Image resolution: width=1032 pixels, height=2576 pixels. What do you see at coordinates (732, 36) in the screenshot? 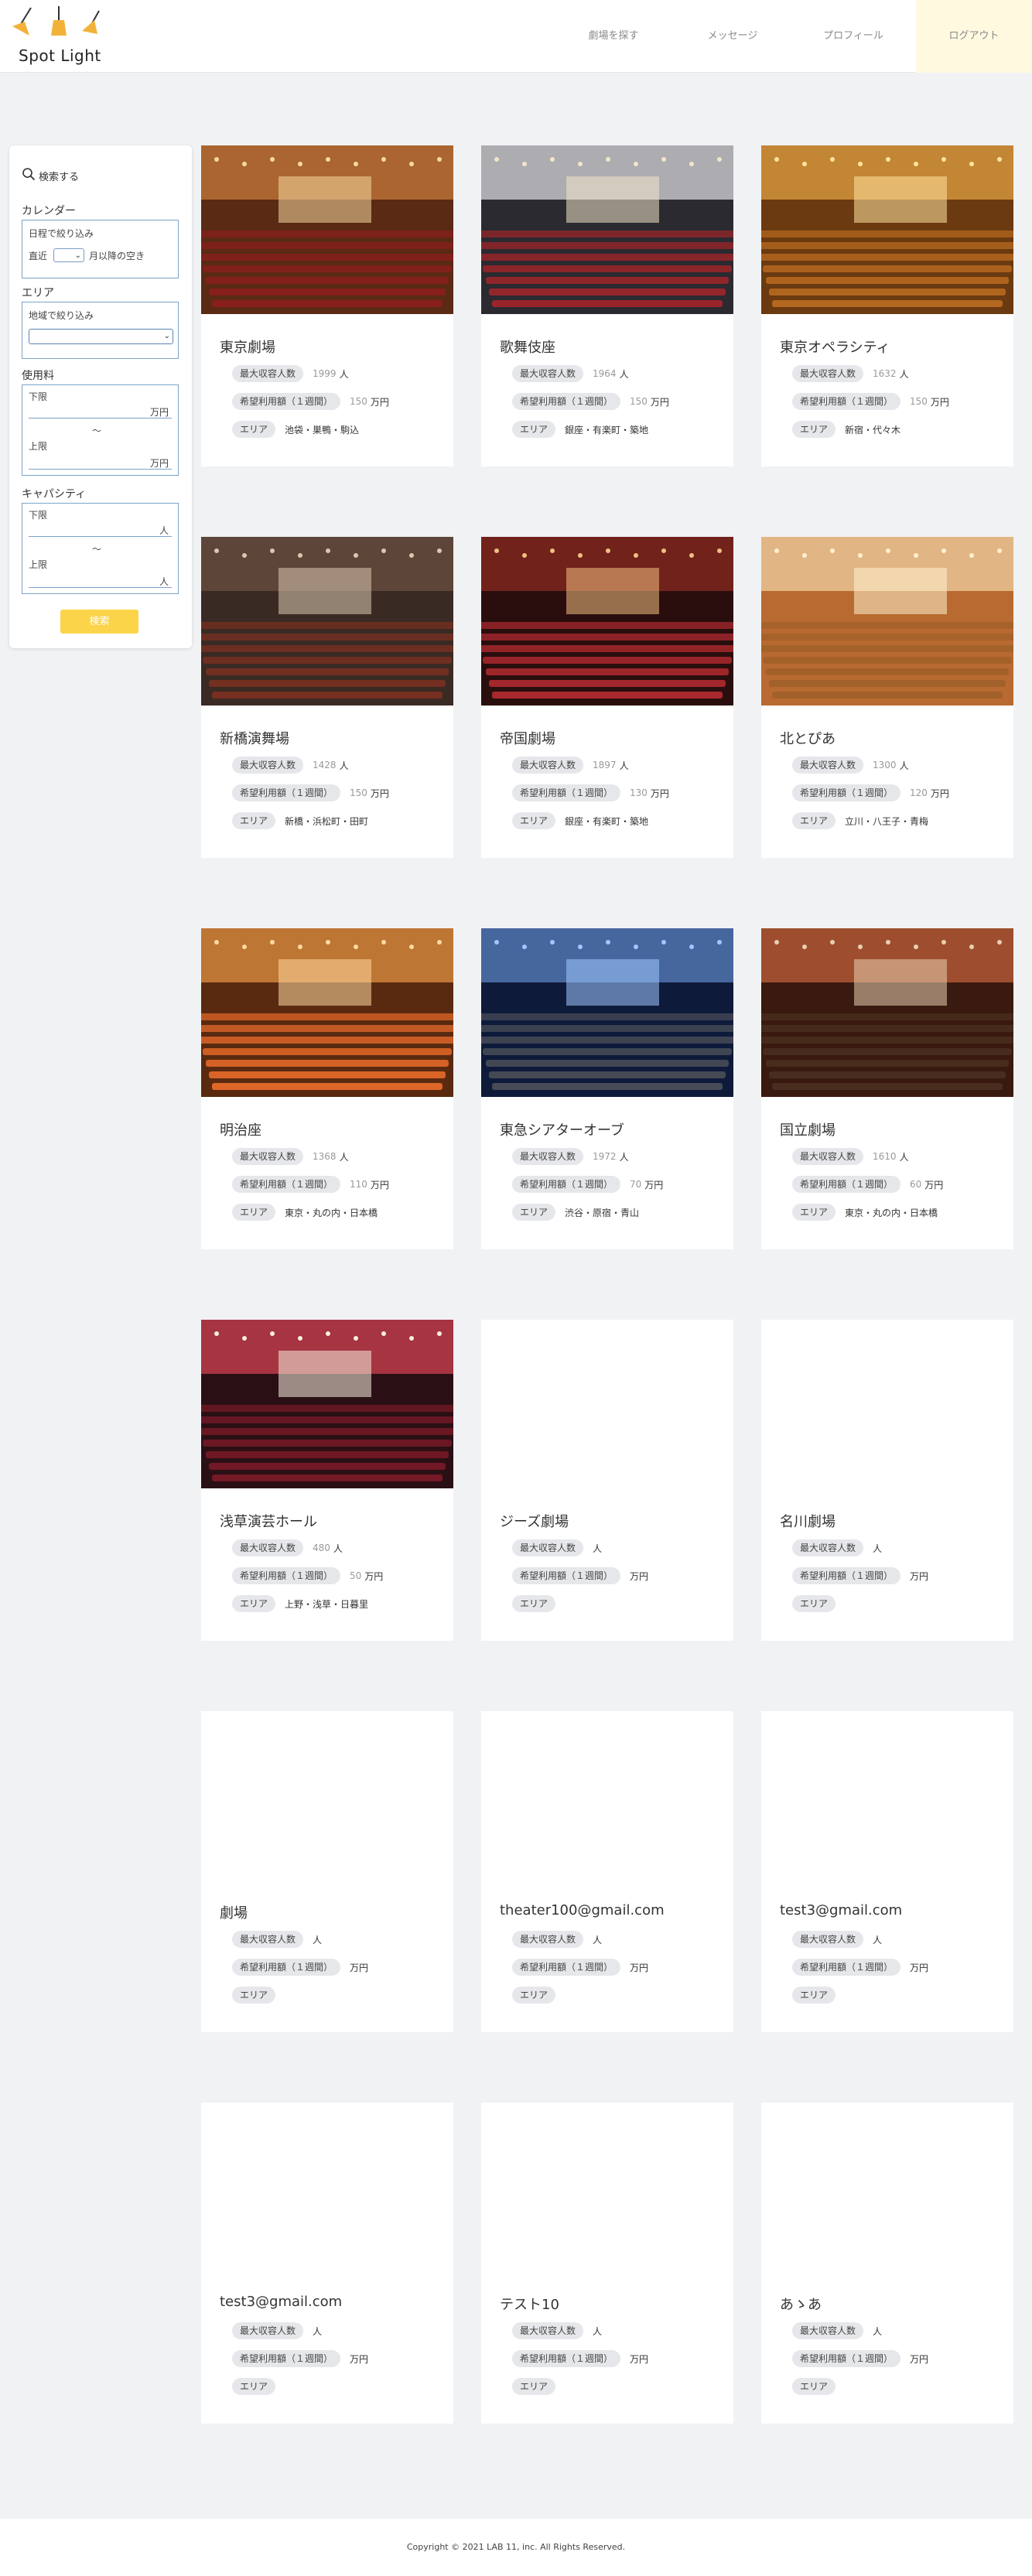
I see `nav-messages: メッセージ` at bounding box center [732, 36].